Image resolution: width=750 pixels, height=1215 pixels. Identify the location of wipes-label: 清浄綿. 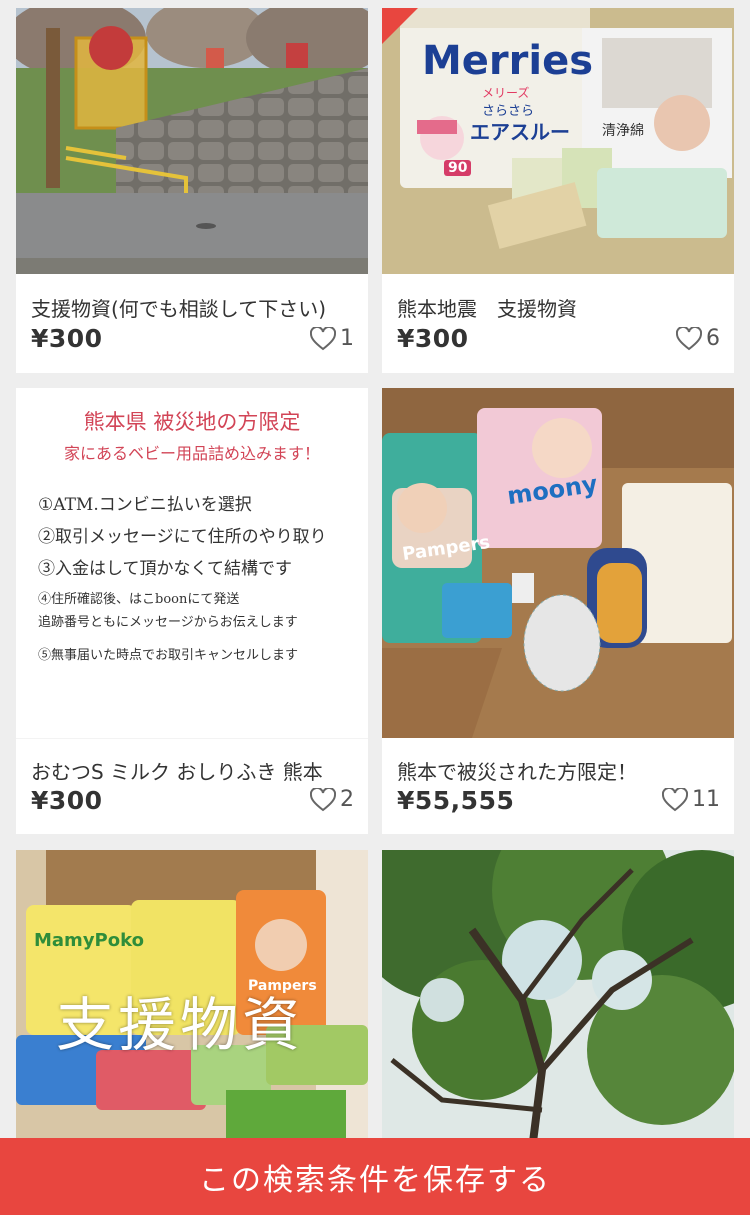
(623, 131).